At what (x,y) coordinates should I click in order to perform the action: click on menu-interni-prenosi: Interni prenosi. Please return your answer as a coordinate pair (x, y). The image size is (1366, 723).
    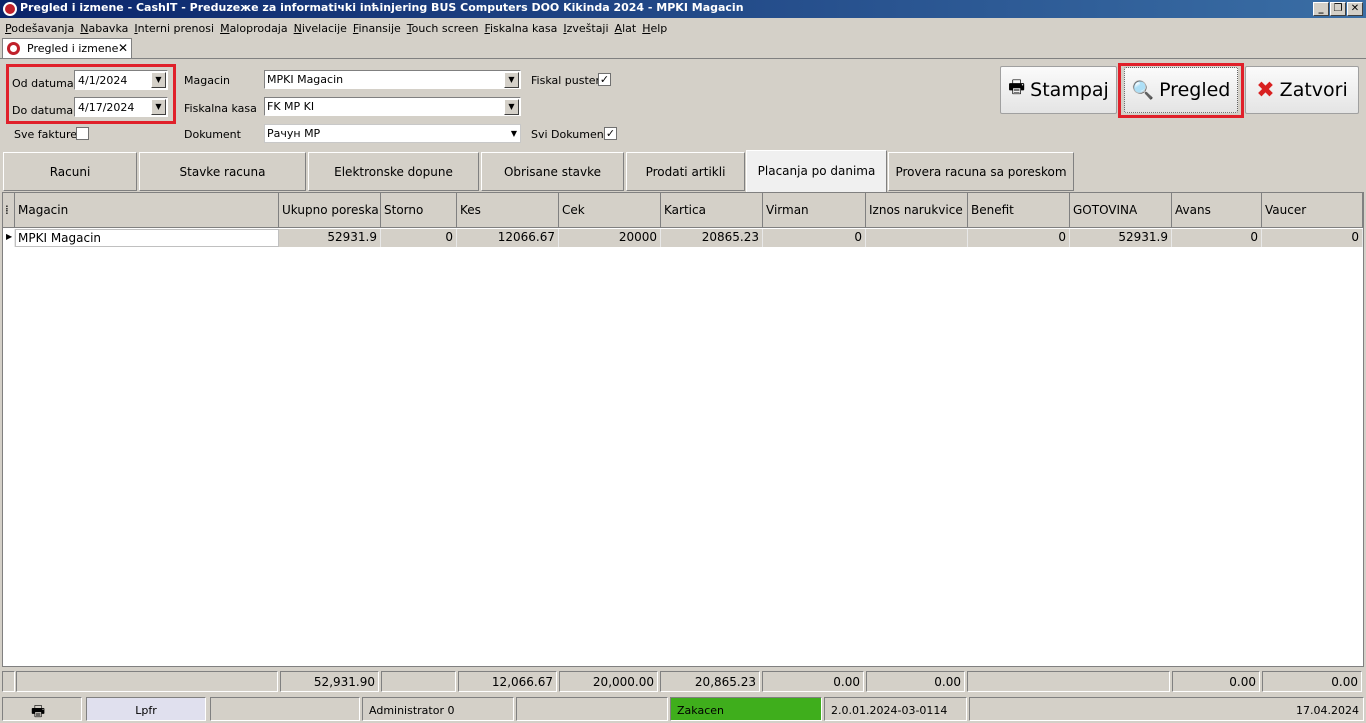
    Looking at the image, I should click on (176, 28).